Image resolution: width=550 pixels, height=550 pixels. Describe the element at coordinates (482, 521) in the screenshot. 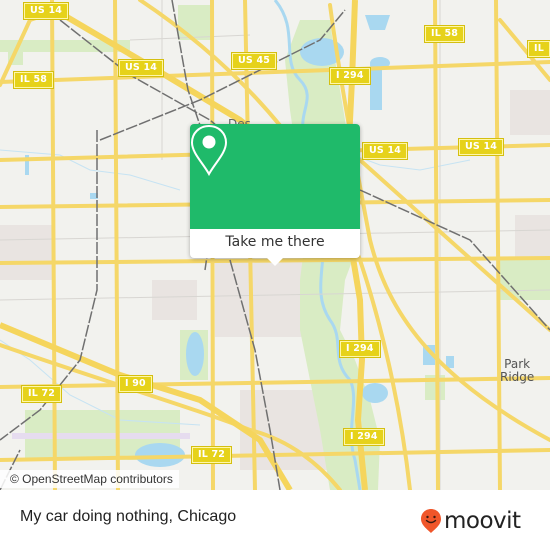

I see `brand-wordmark: moovit` at that location.